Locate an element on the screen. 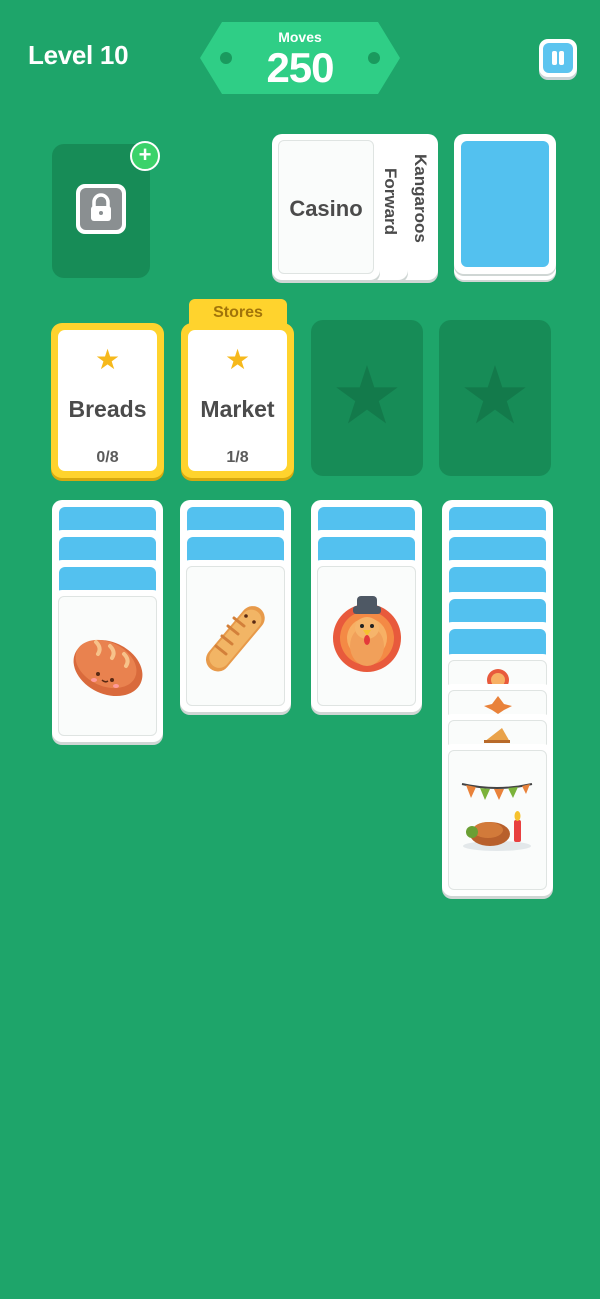 The image size is (600, 1299). foundation-market: ★ Market 1/8 is located at coordinates (237, 400).